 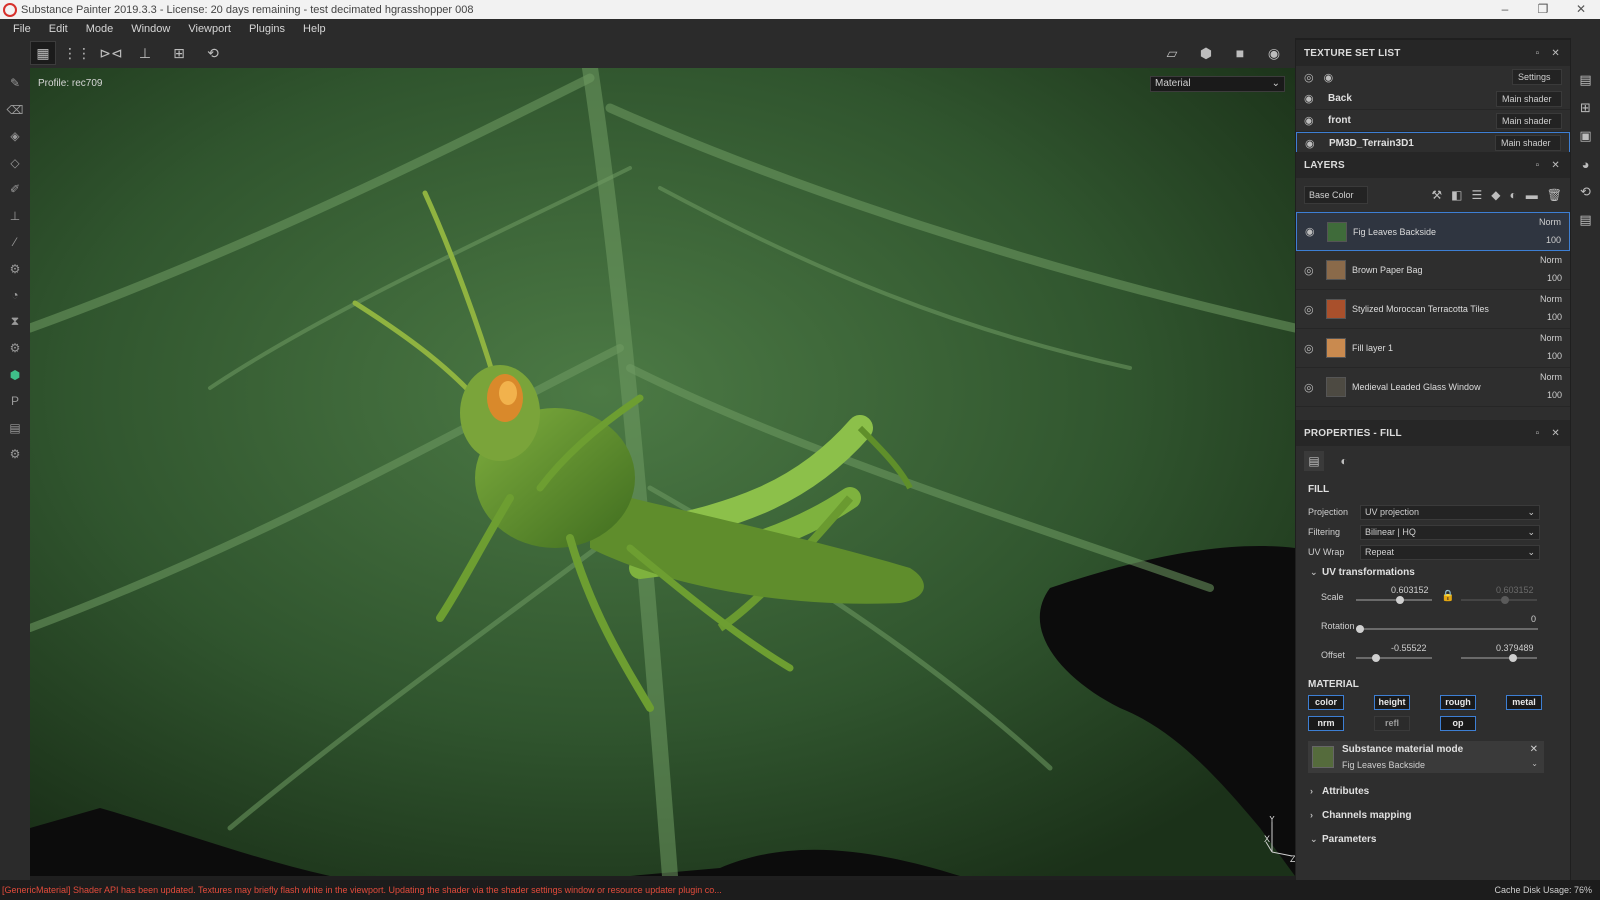 I want to click on substance-source-icon: ⬢, so click(x=15, y=375).